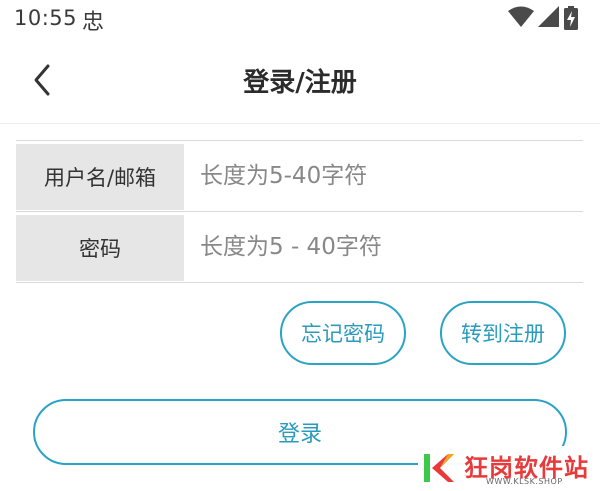 The height and width of the screenshot is (491, 600). Describe the element at coordinates (571, 18) in the screenshot. I see `battery-charging-icon` at that location.